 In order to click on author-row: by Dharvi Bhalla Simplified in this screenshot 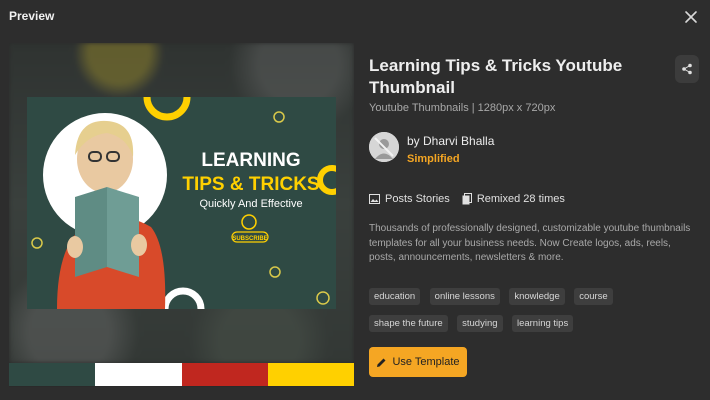, I will do `click(519, 151)`.